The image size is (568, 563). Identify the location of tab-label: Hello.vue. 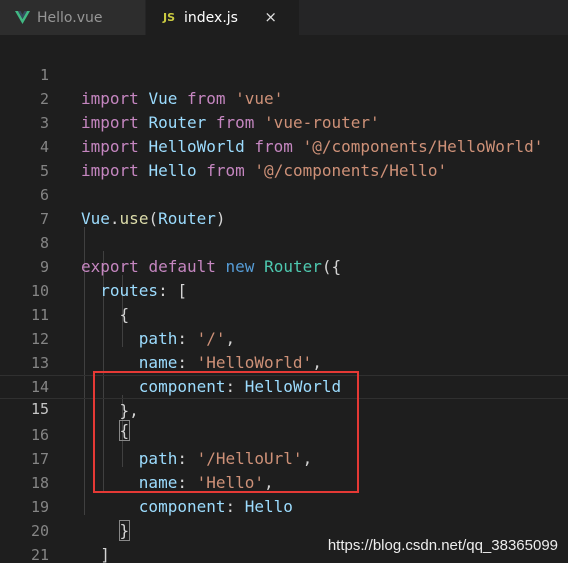
(70, 17).